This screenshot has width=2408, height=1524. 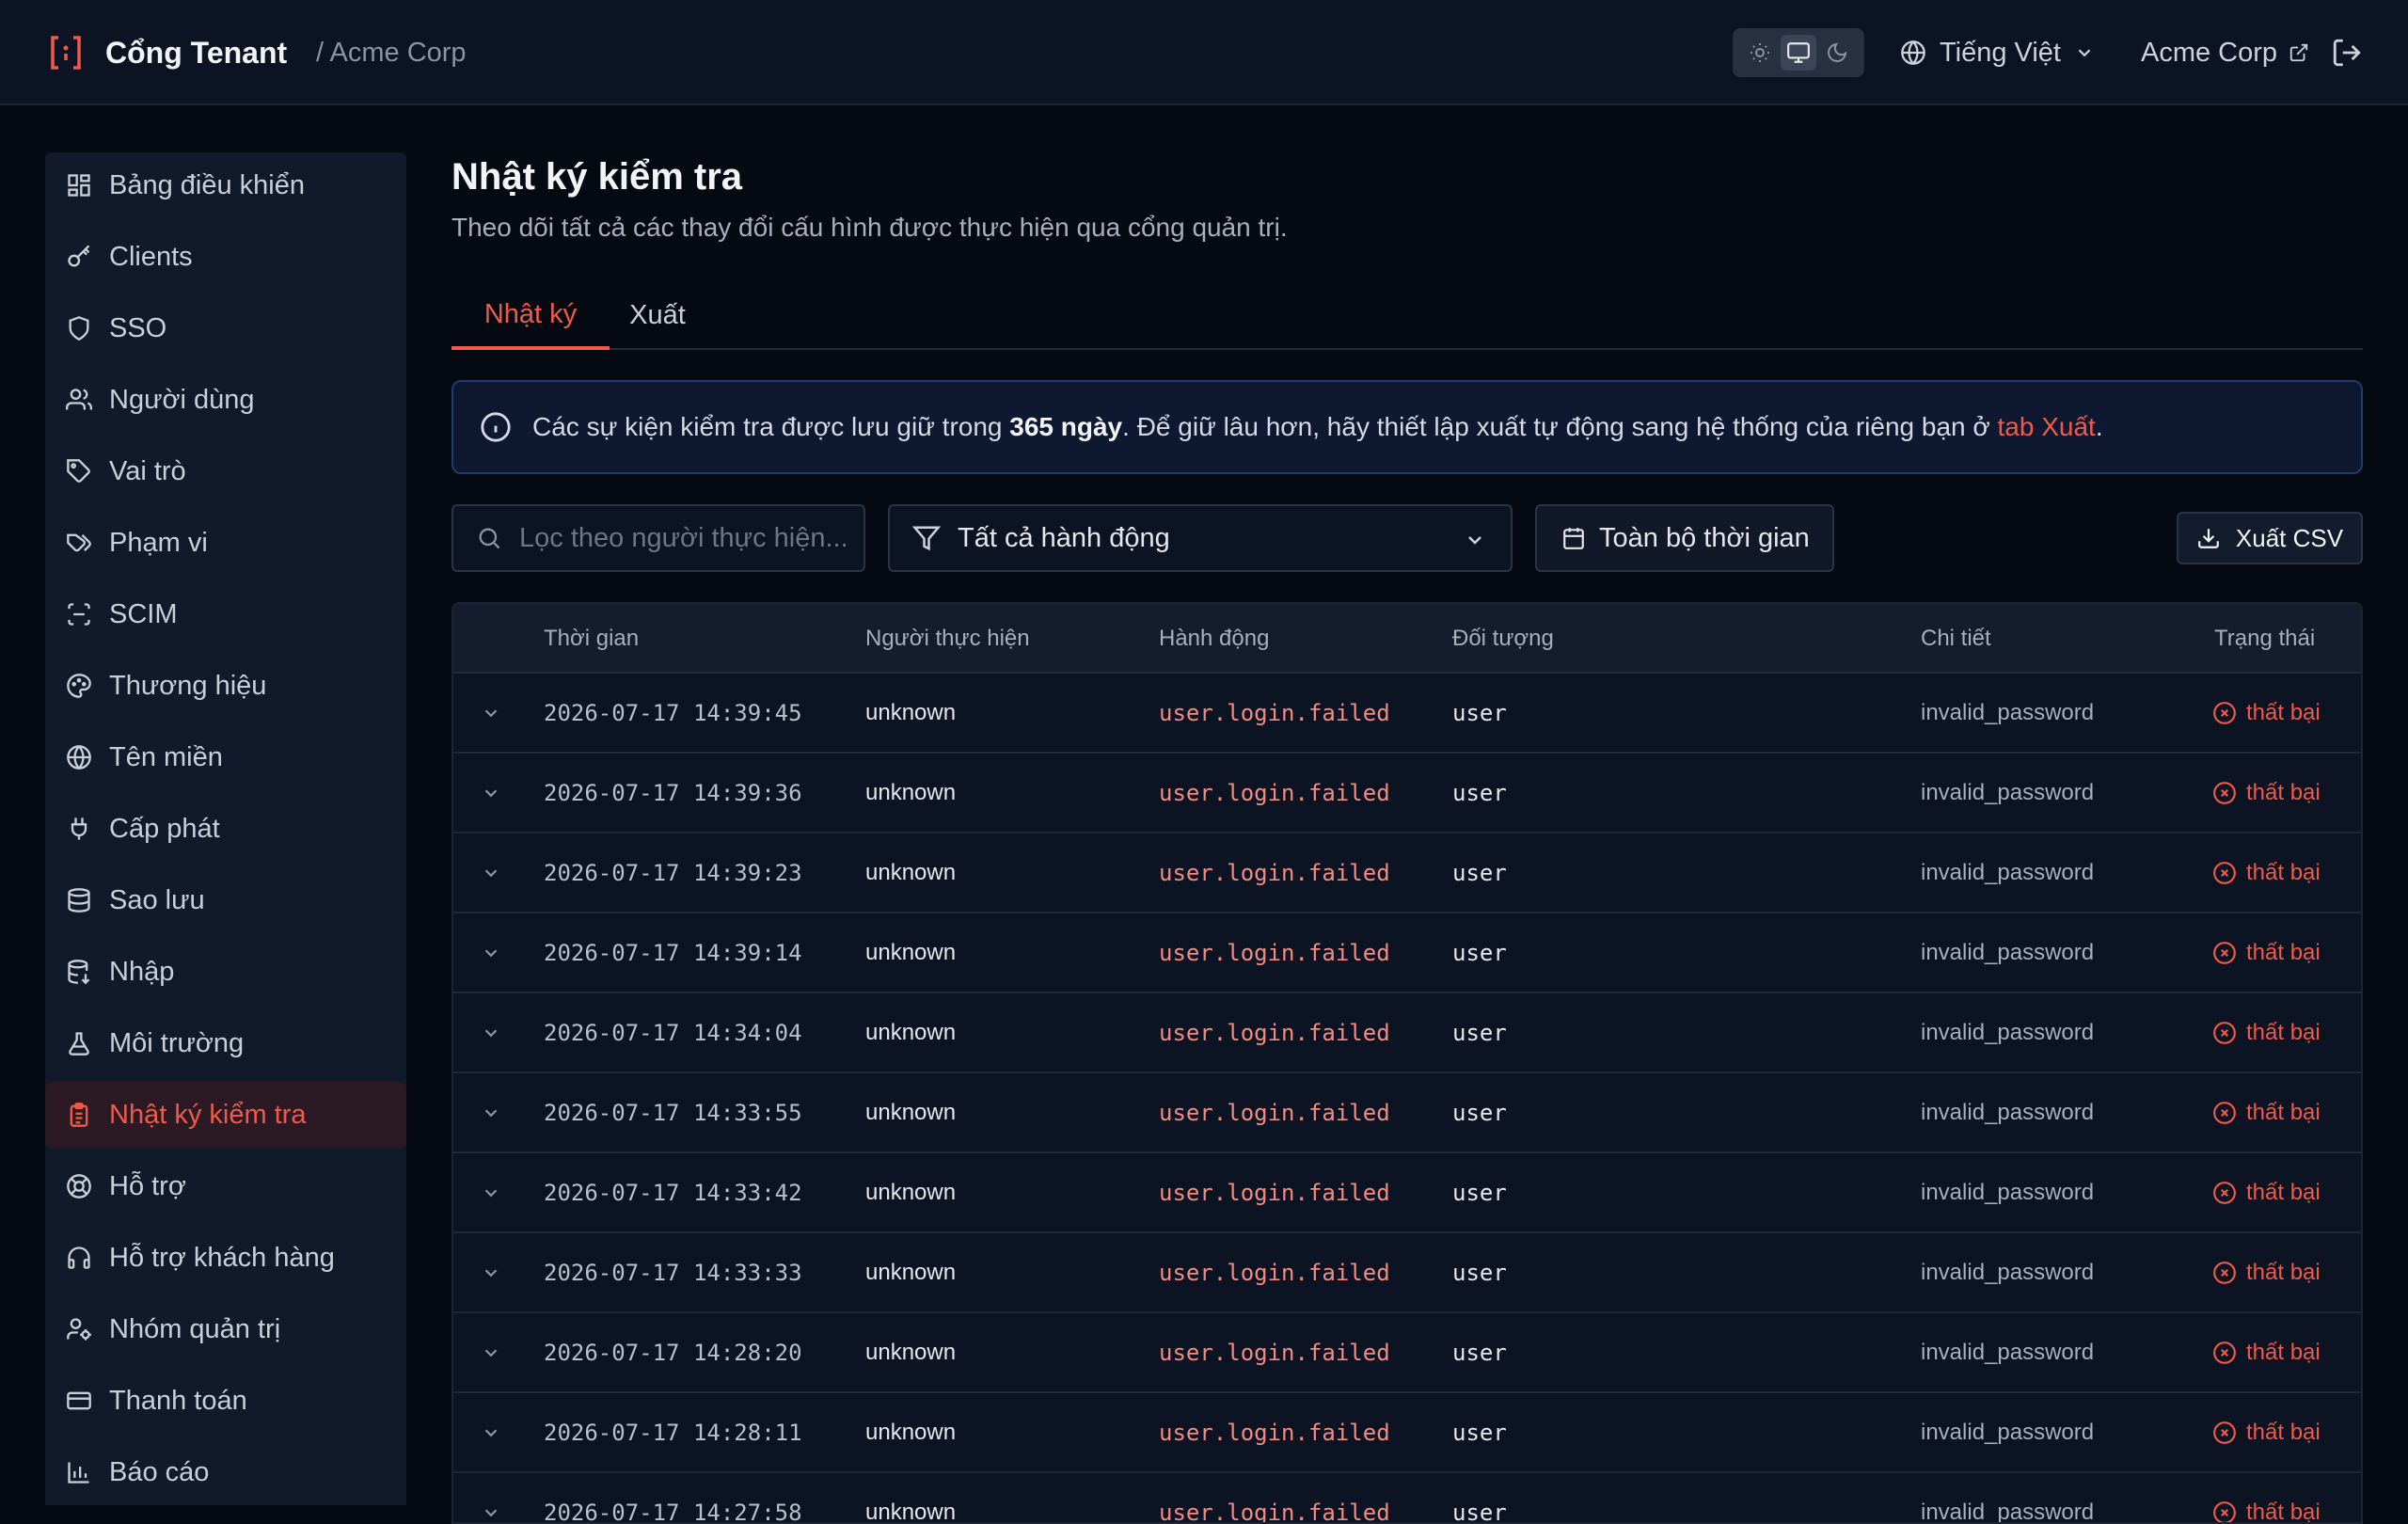 I want to click on tab-log: Nhật ký, so click(x=531, y=316).